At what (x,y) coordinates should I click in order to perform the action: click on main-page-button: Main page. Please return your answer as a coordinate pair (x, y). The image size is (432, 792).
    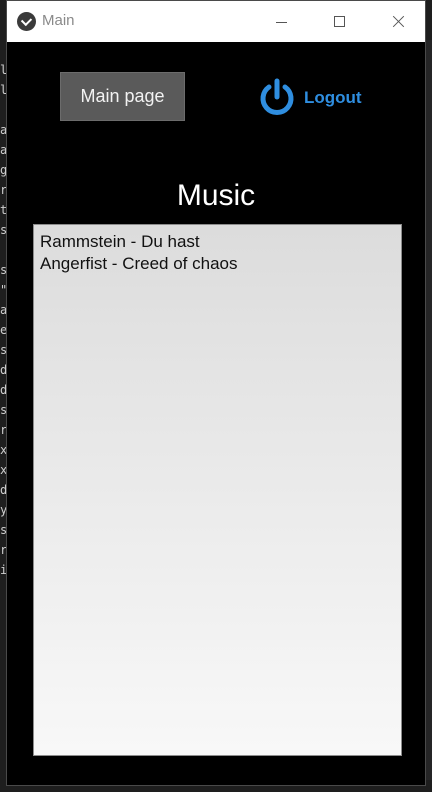
    Looking at the image, I should click on (122, 96).